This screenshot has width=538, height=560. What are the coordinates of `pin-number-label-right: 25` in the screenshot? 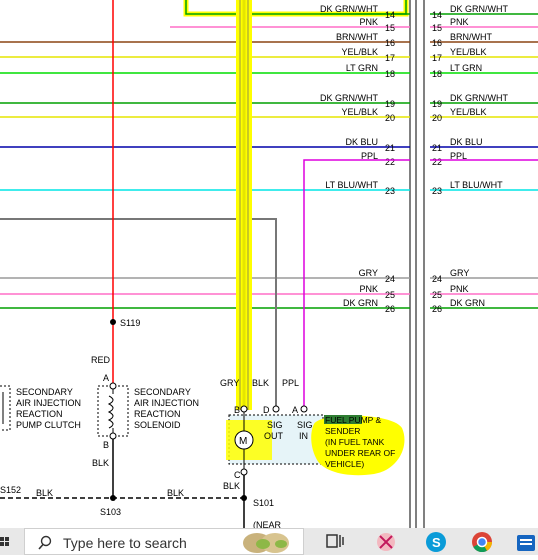 It's located at (437, 295).